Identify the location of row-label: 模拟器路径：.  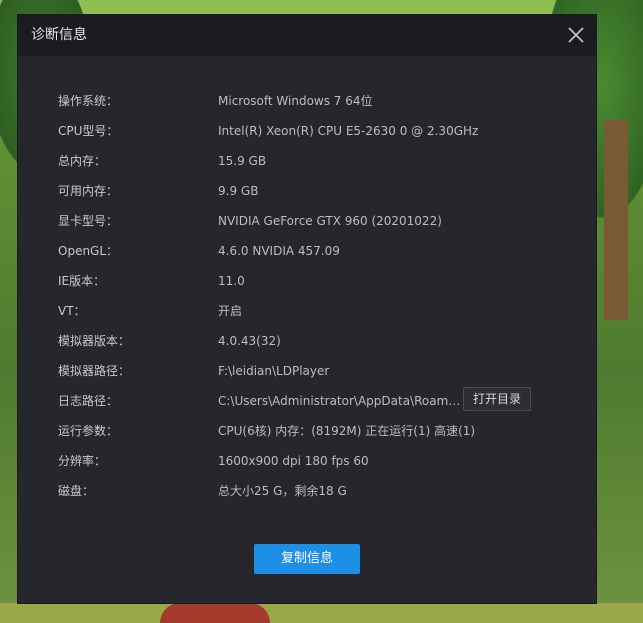
(94, 371).